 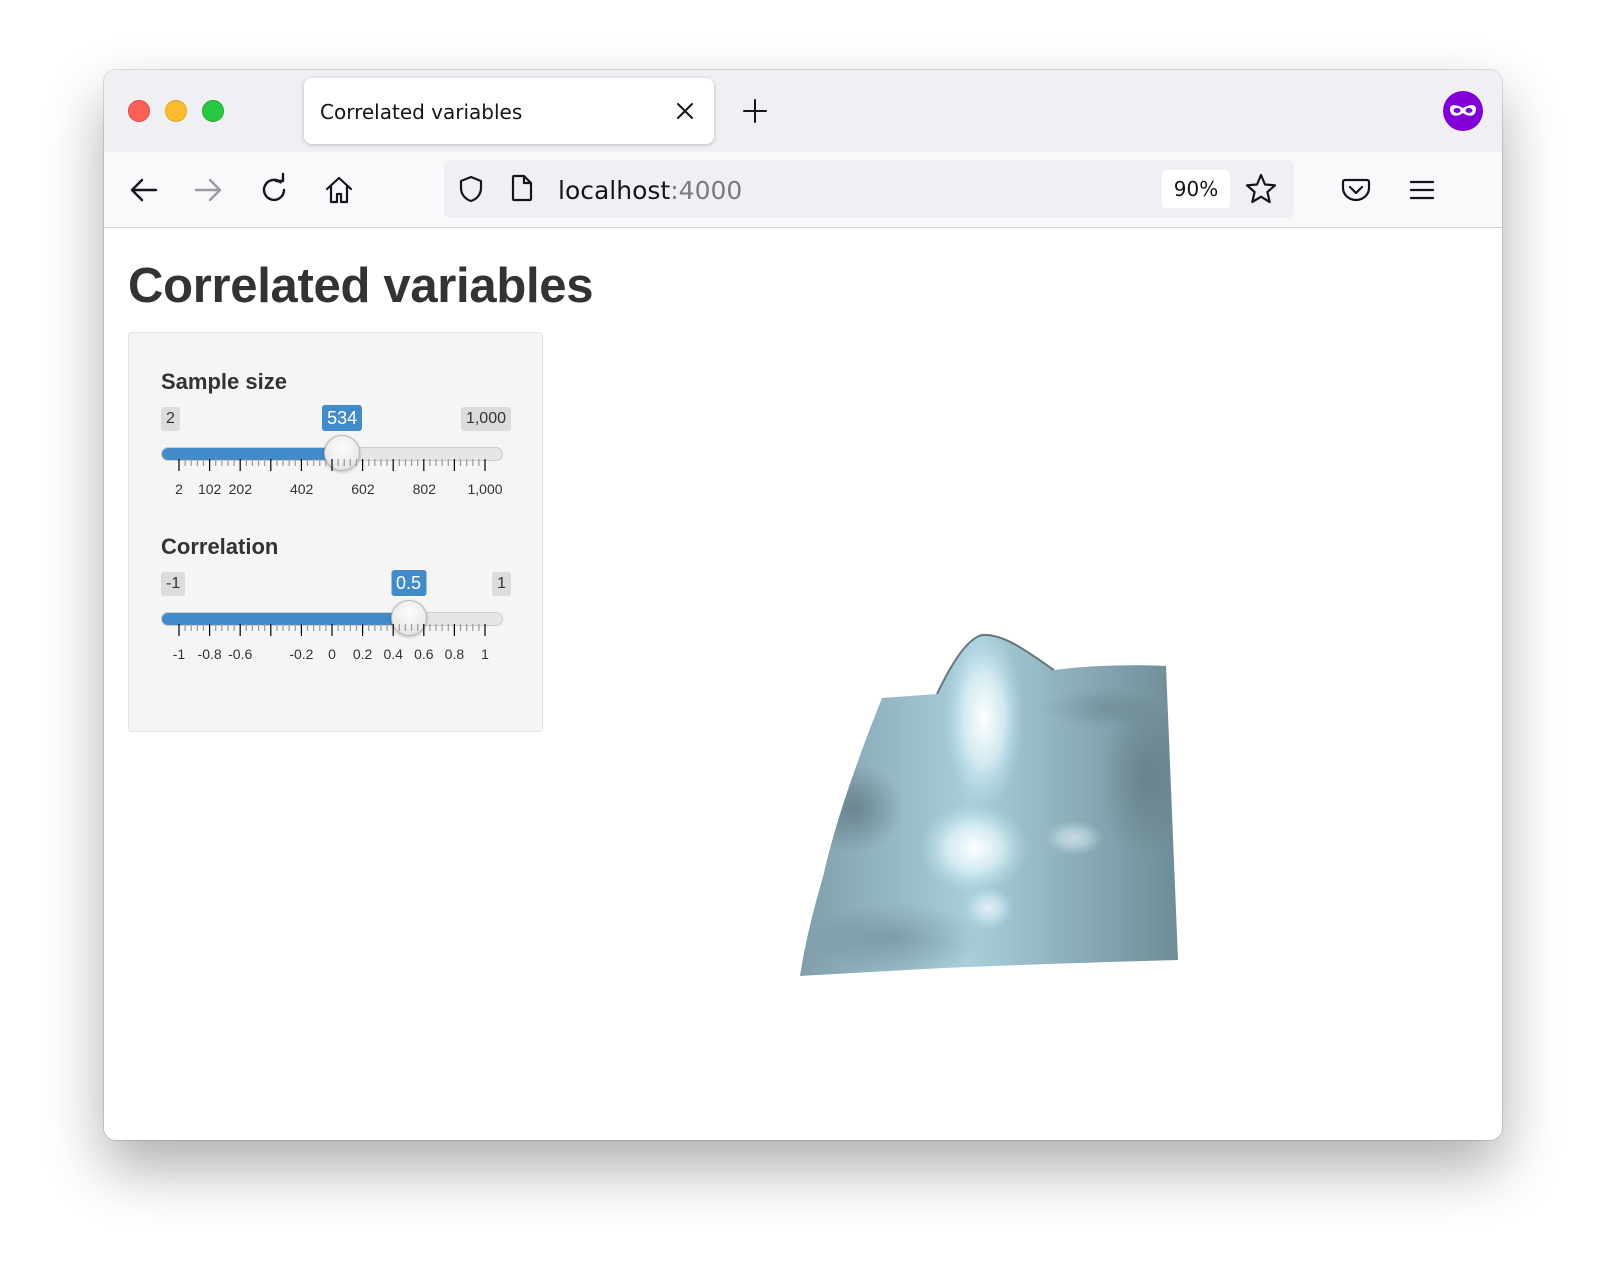 I want to click on correlation-min-label: -1, so click(x=173, y=584).